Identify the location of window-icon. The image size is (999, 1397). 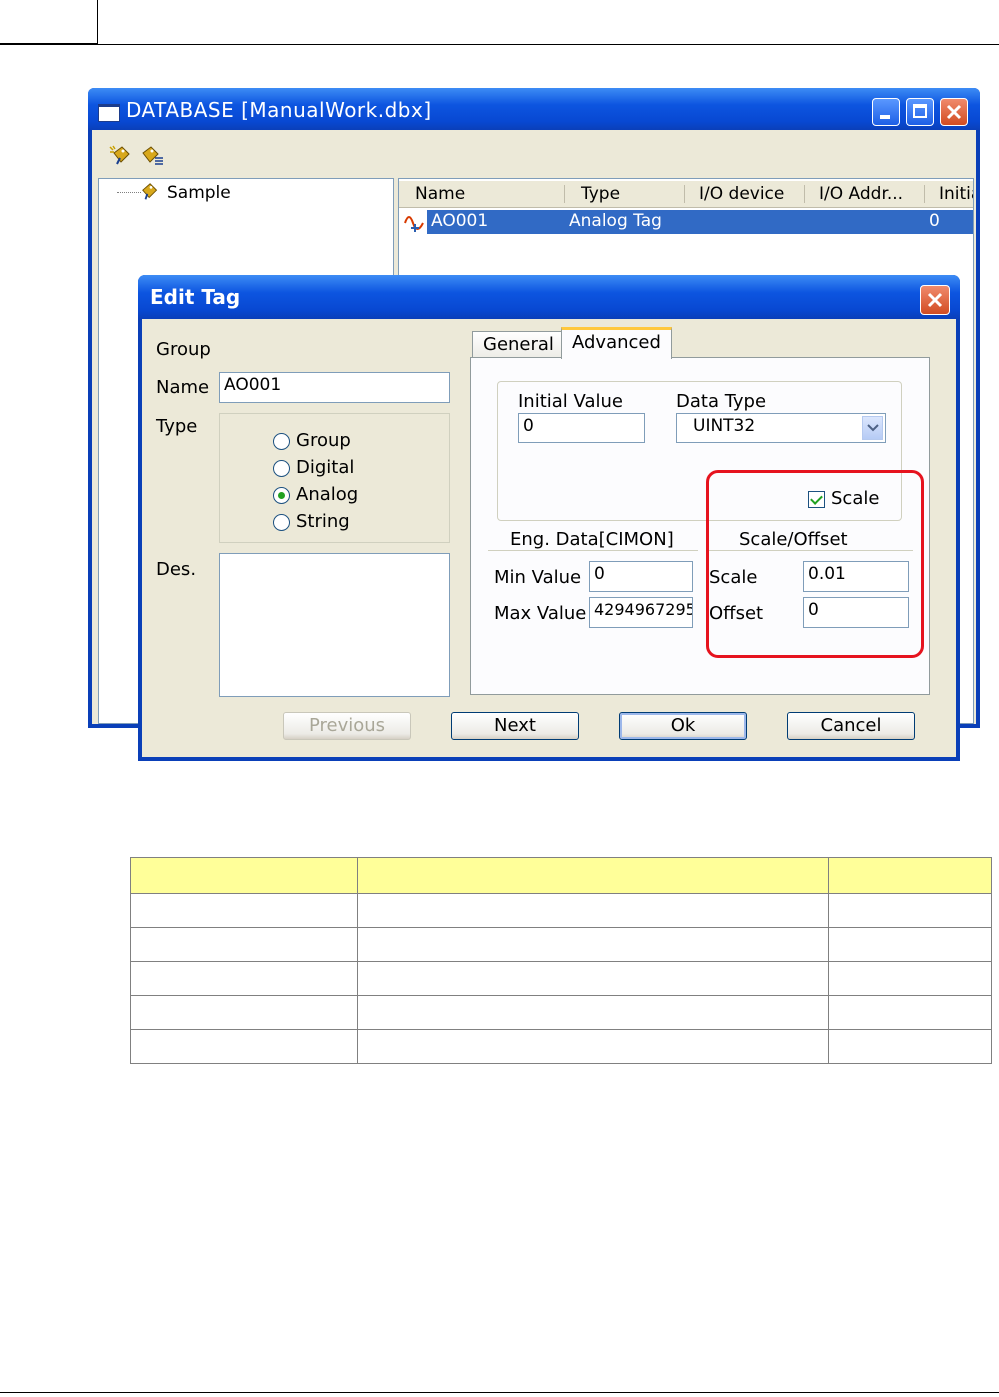
(109, 113).